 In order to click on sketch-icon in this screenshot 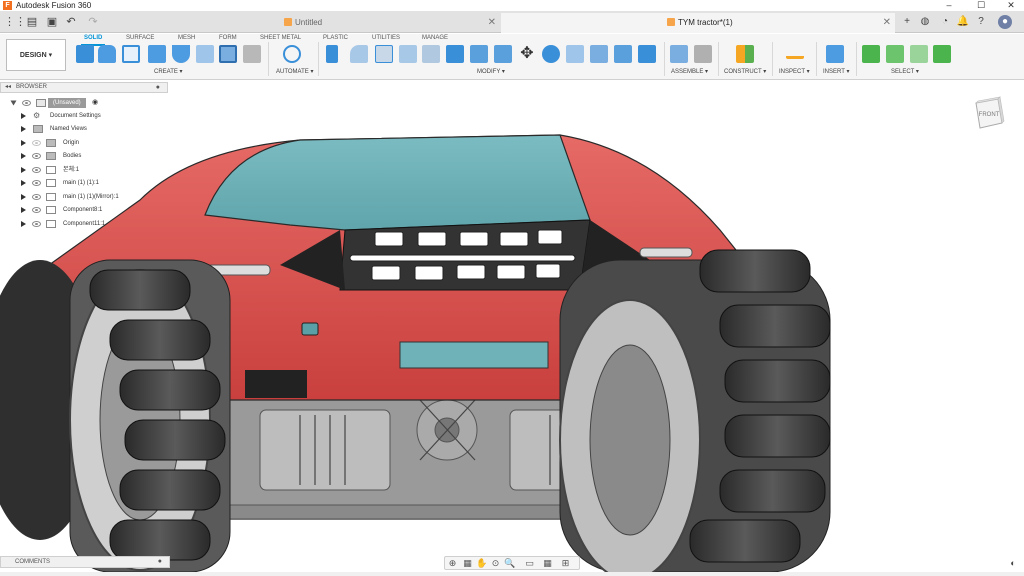, I will do `click(131, 54)`.